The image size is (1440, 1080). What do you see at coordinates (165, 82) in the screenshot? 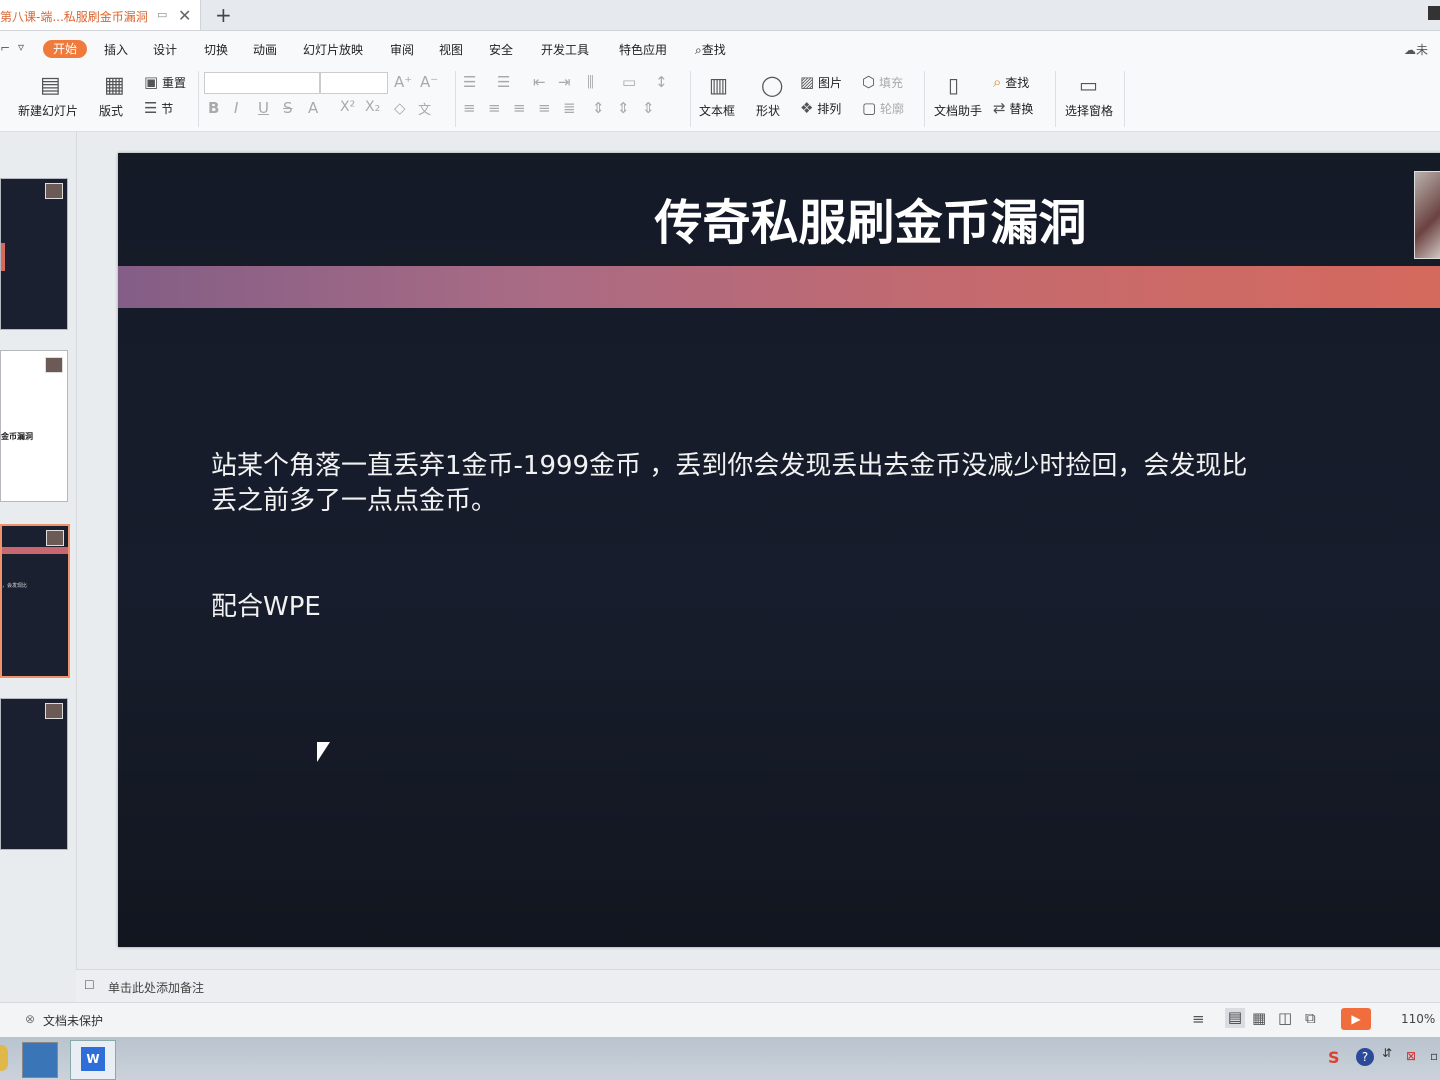
I see `reset-button: ▣ 重置` at bounding box center [165, 82].